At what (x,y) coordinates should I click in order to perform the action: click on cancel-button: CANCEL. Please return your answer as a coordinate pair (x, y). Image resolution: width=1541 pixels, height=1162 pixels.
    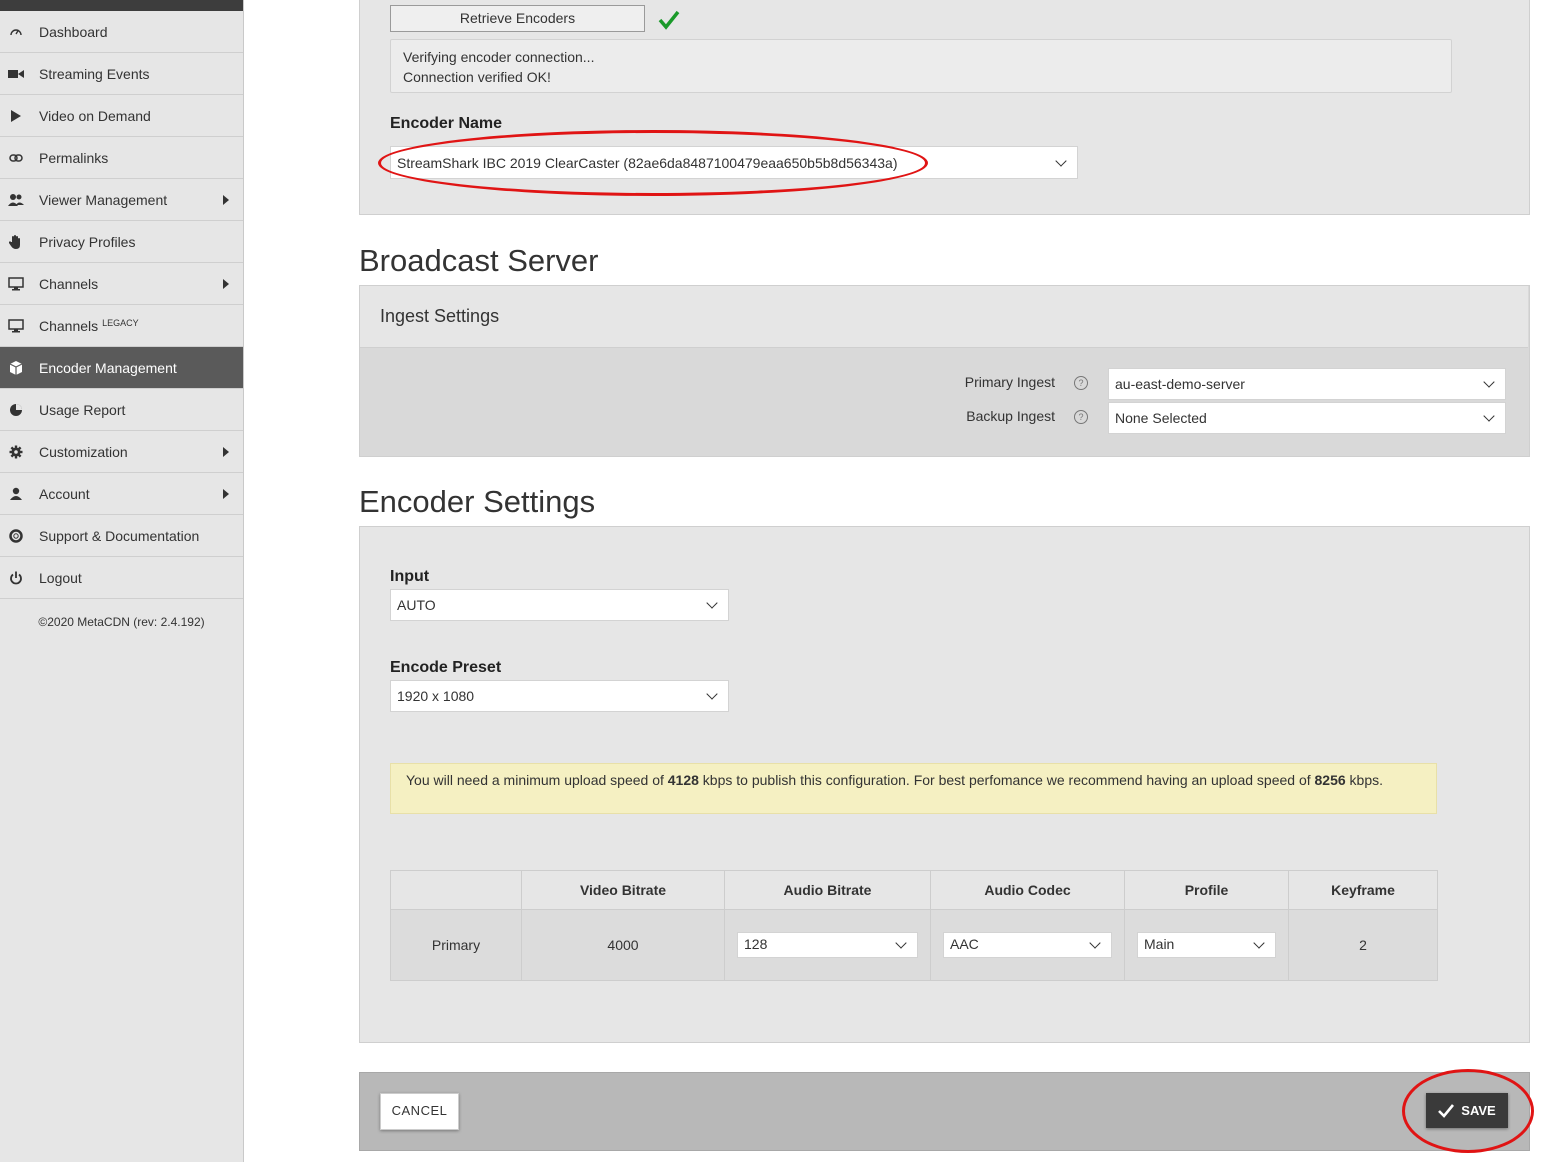
    Looking at the image, I should click on (419, 1111).